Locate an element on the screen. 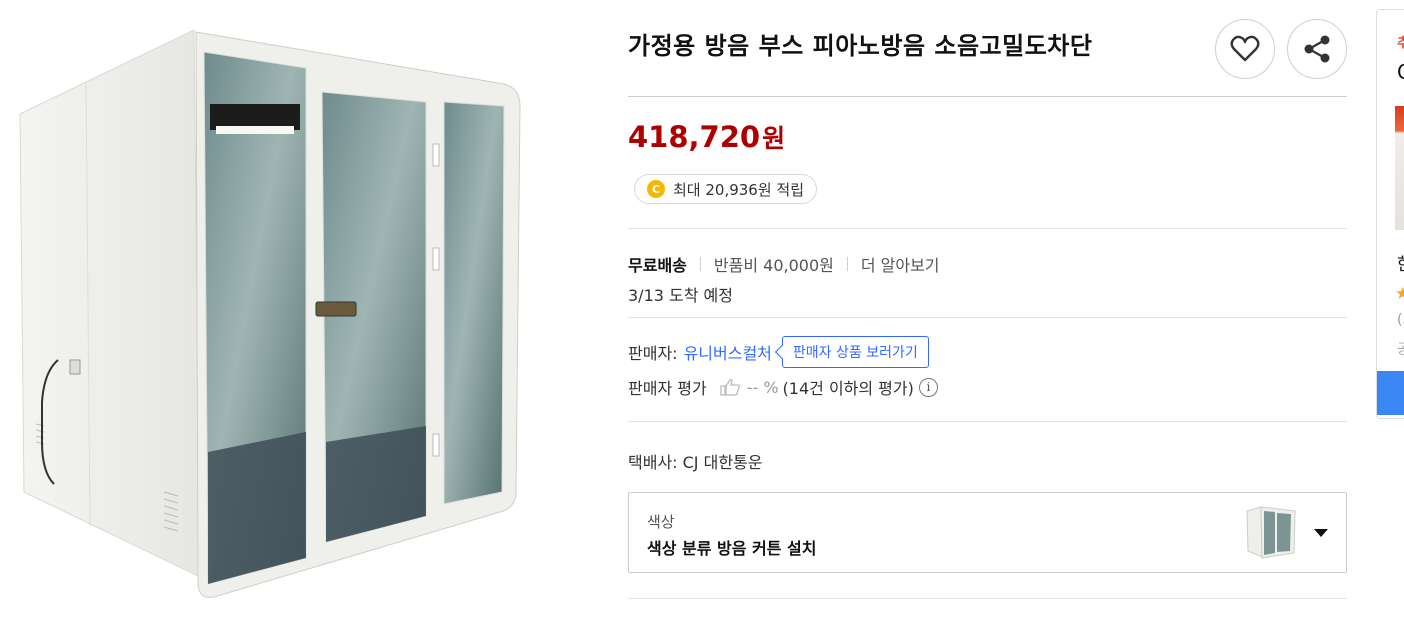 The height and width of the screenshot is (620, 1404). free-shipping-label: 무료배송 is located at coordinates (657, 265).